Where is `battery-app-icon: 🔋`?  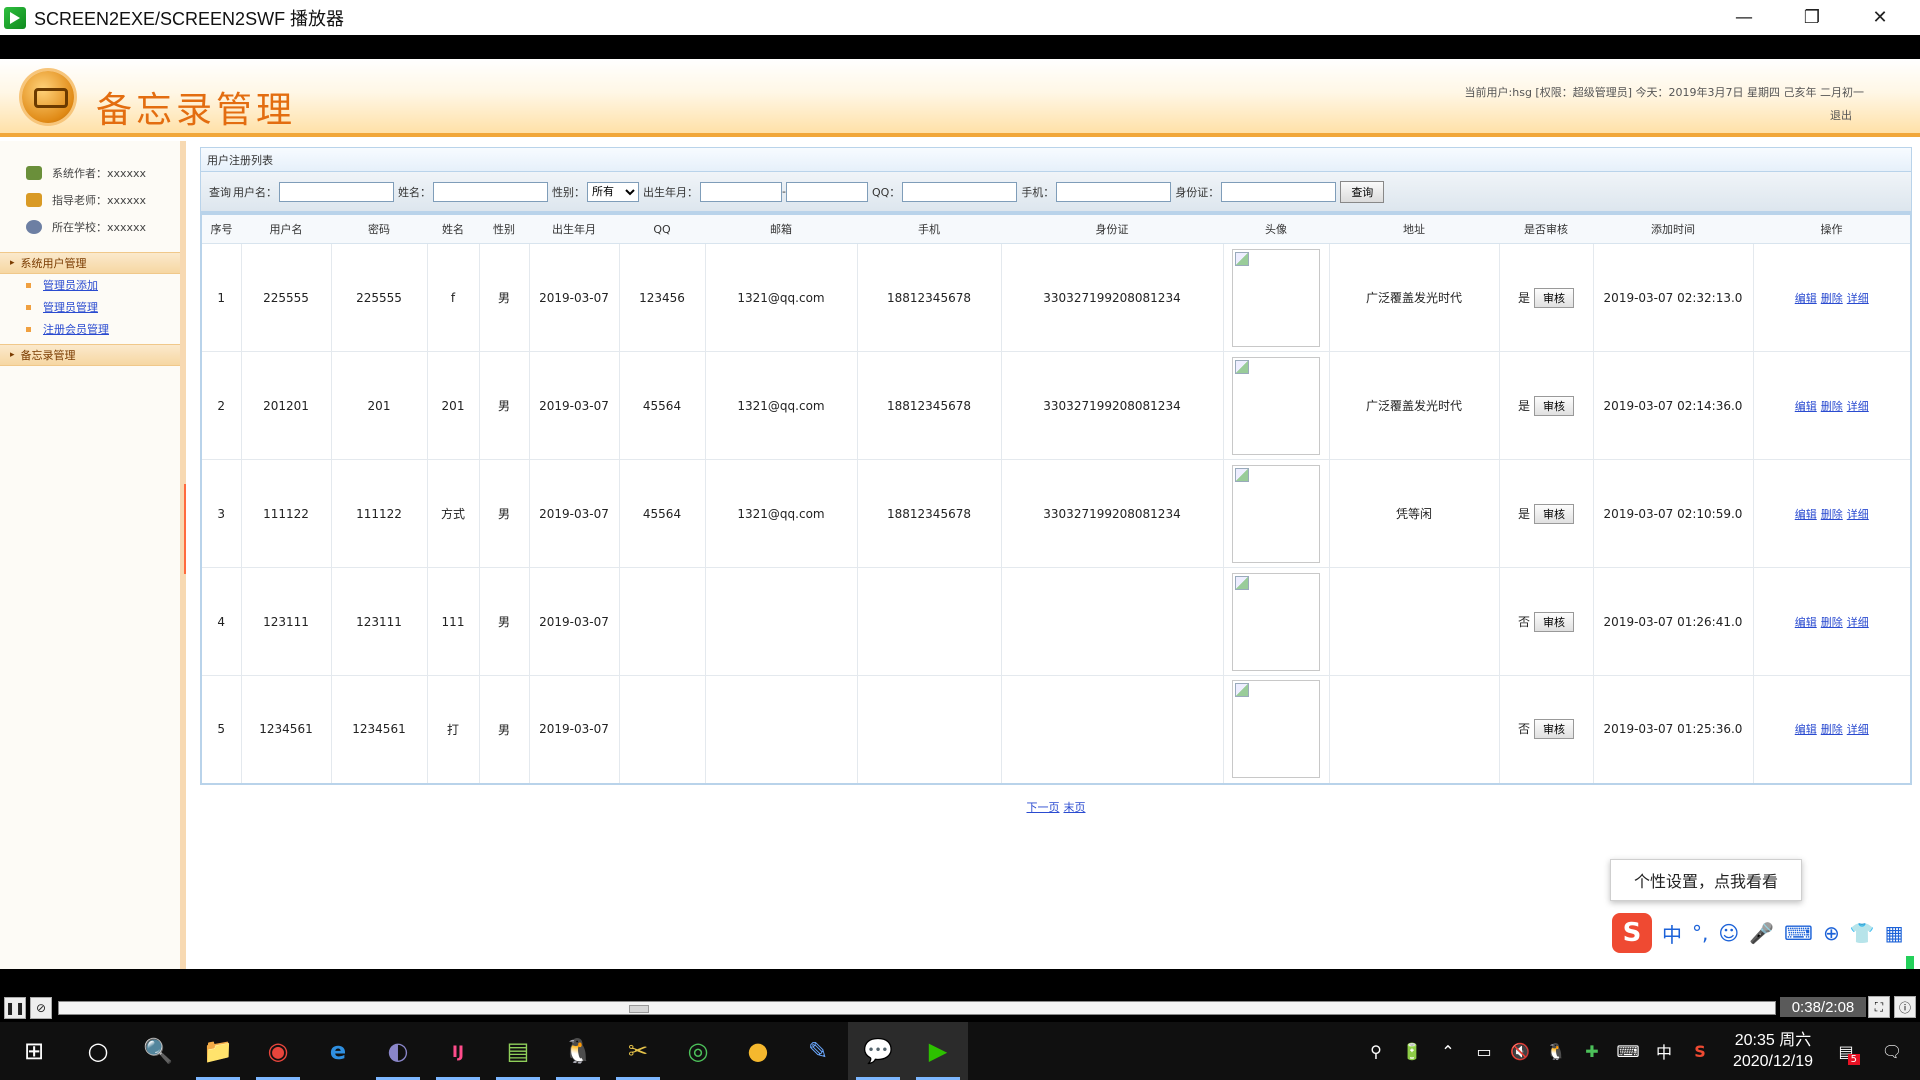
battery-app-icon: 🔋 is located at coordinates (1412, 1051).